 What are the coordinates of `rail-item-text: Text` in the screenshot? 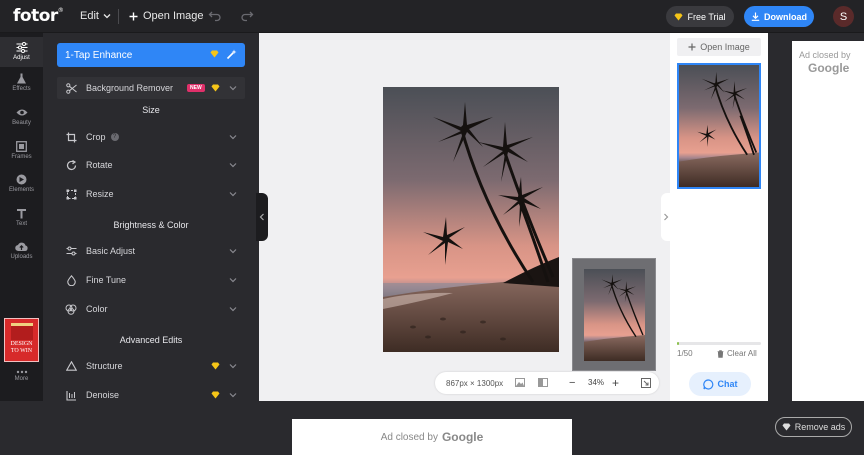 It's located at (21, 217).